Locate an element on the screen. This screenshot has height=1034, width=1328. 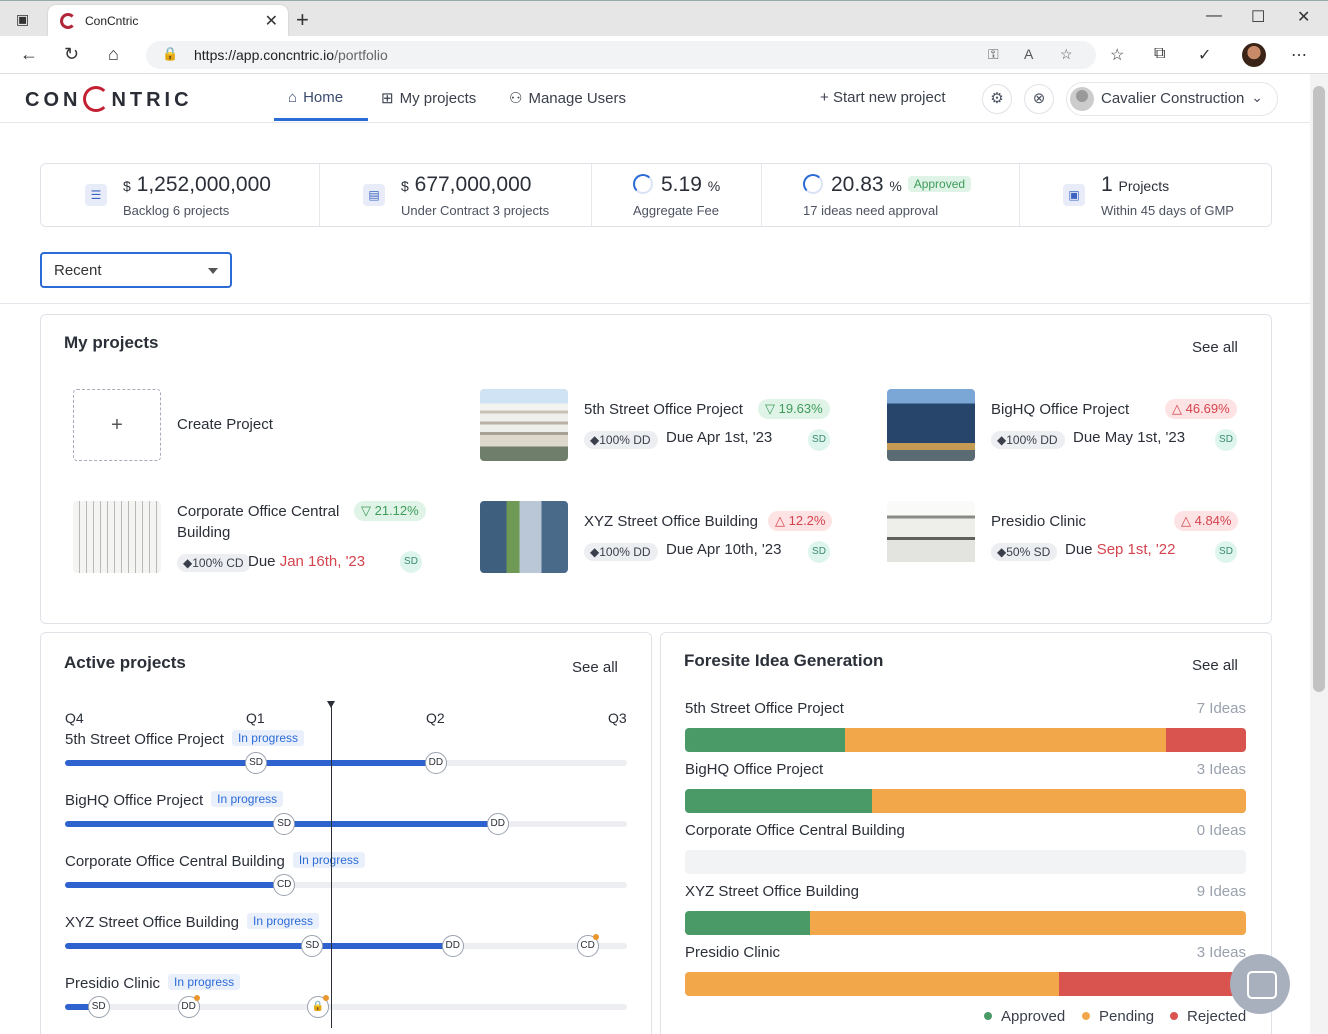
notification-dot is located at coordinates (325, 998).